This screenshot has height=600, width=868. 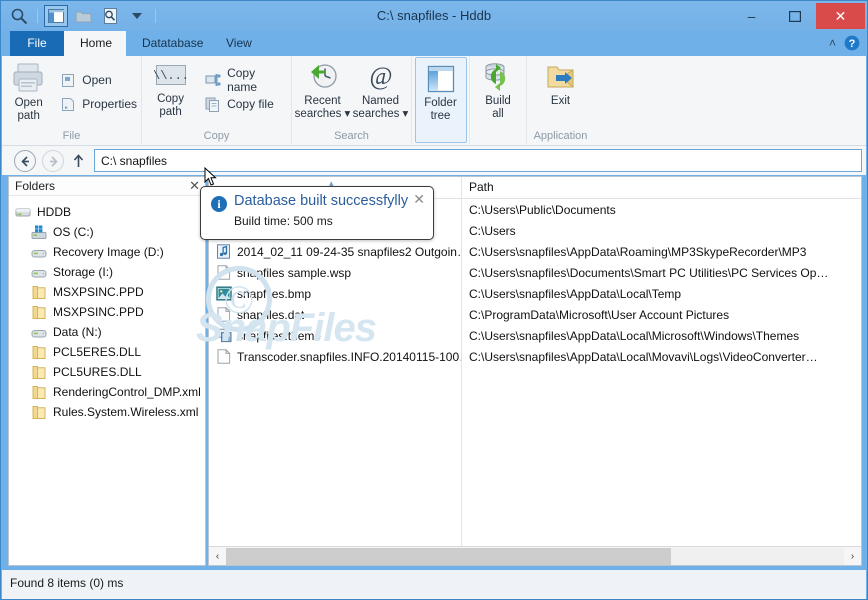 I want to click on watermark-text: SnapFiles, so click(x=286, y=328).